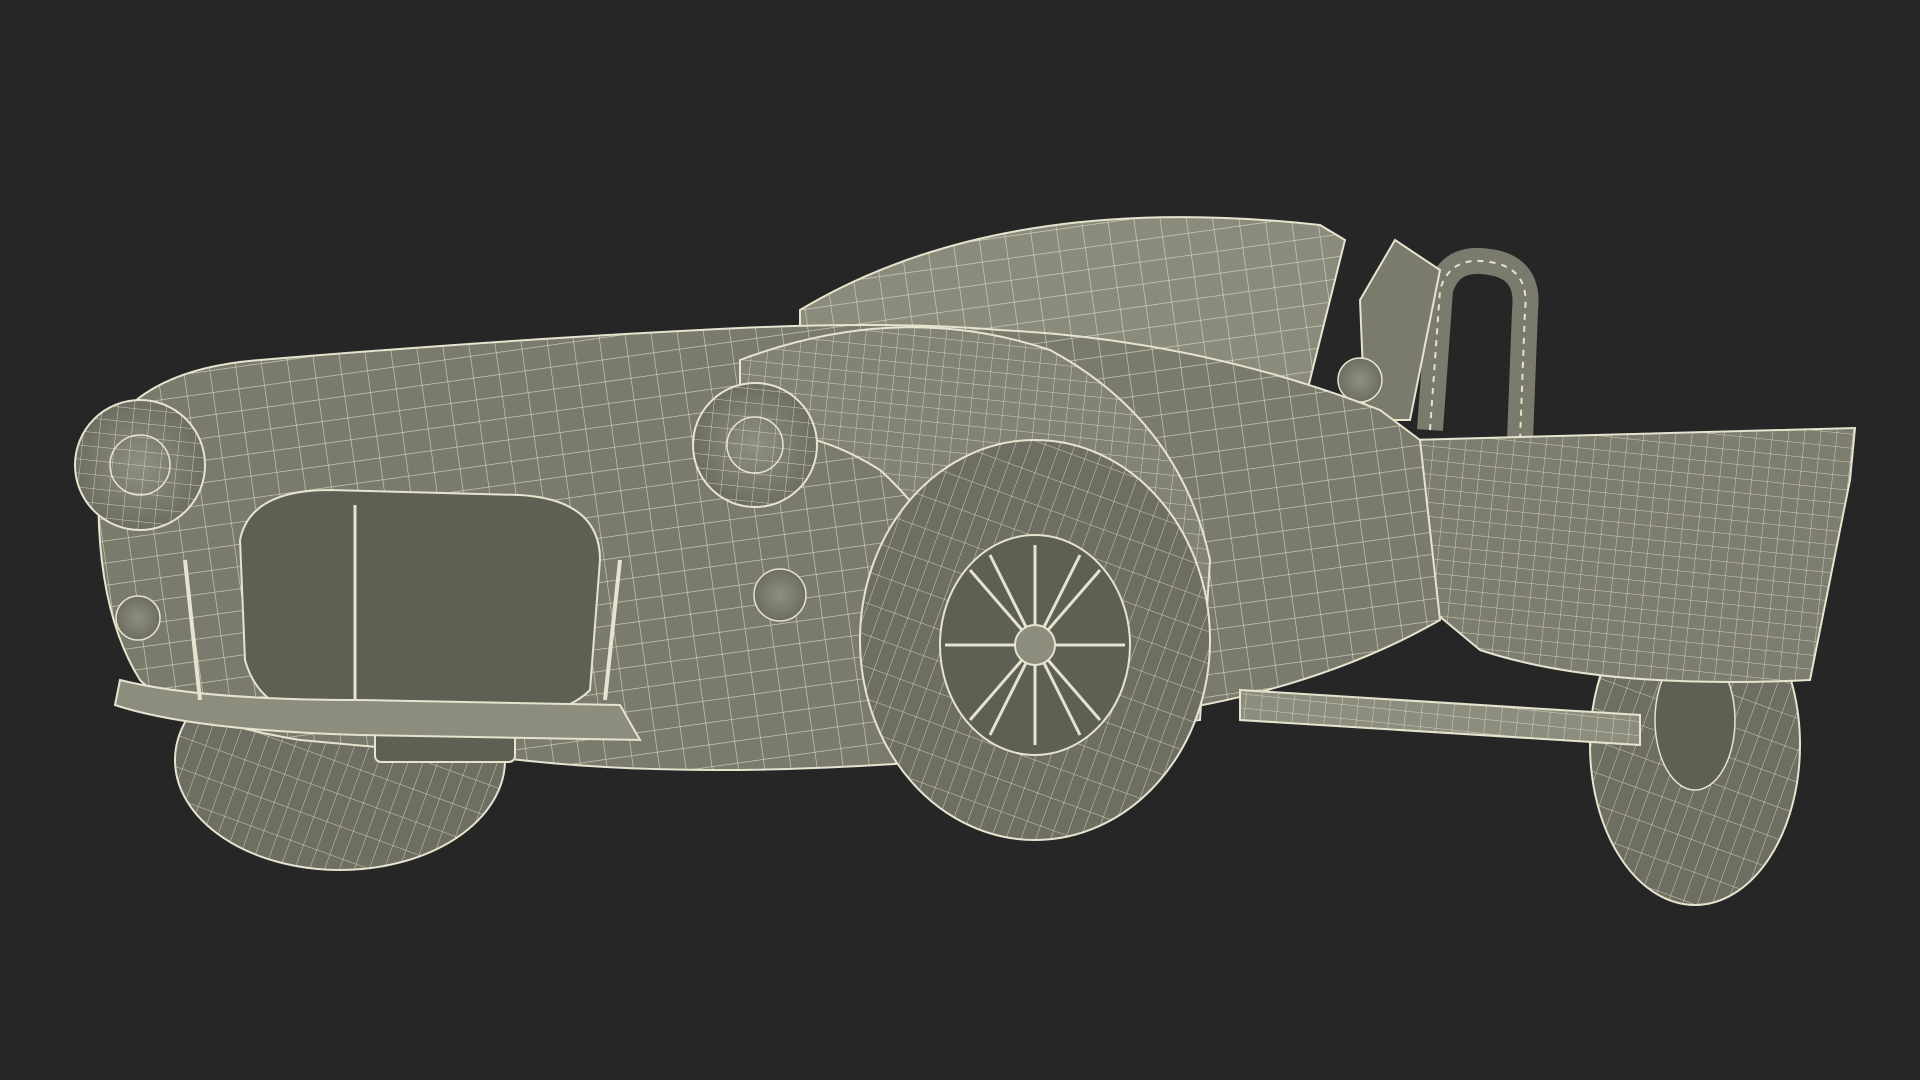 The height and width of the screenshot is (1080, 1920). I want to click on rear-body, so click(1632, 554).